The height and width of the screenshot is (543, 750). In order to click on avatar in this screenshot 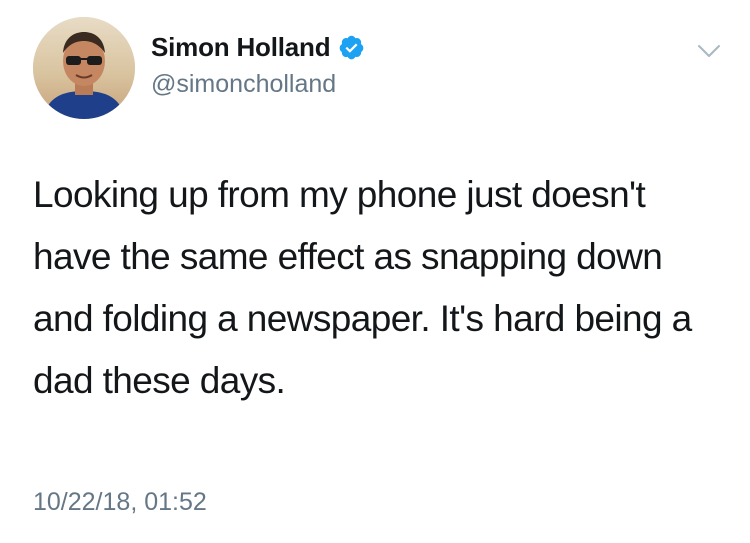, I will do `click(84, 68)`.